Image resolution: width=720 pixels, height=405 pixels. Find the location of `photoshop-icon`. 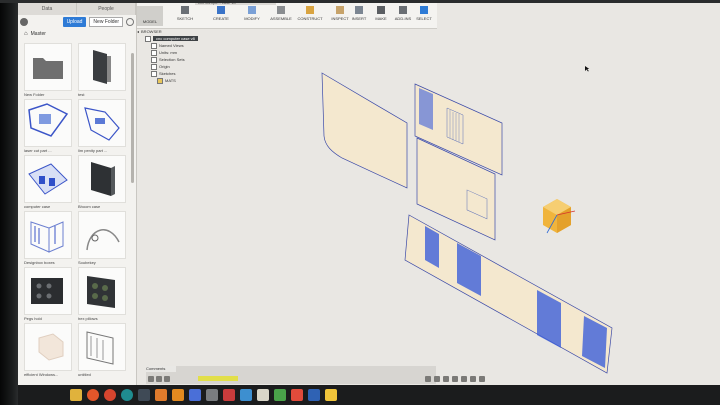

photoshop-icon is located at coordinates (144, 395).